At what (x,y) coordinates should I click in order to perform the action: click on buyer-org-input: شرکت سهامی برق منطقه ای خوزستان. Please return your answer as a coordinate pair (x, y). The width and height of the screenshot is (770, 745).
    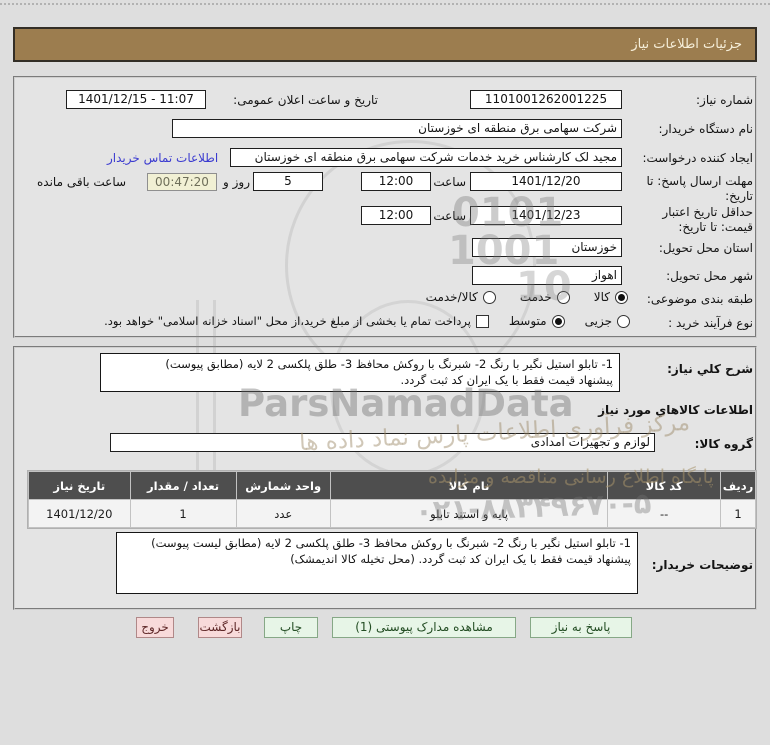
    Looking at the image, I should click on (397, 128).